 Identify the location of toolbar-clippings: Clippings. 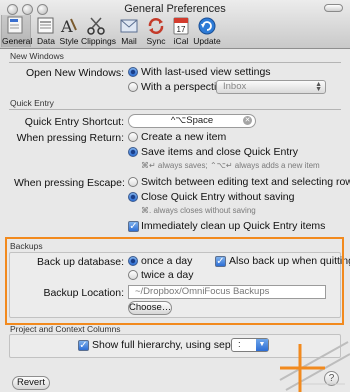
(98, 31).